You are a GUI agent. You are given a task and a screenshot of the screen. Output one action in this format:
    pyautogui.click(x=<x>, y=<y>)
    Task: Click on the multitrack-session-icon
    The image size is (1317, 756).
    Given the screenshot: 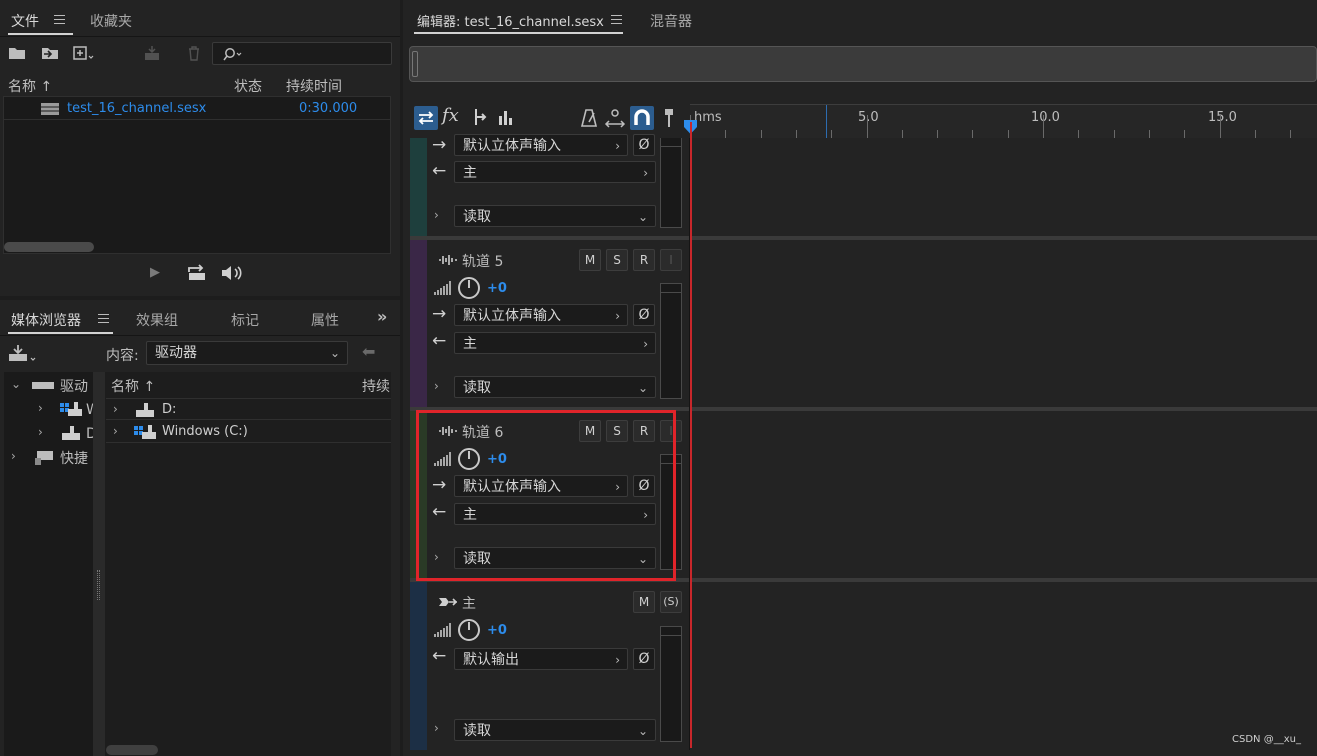 What is the action you would take?
    pyautogui.click(x=50, y=109)
    